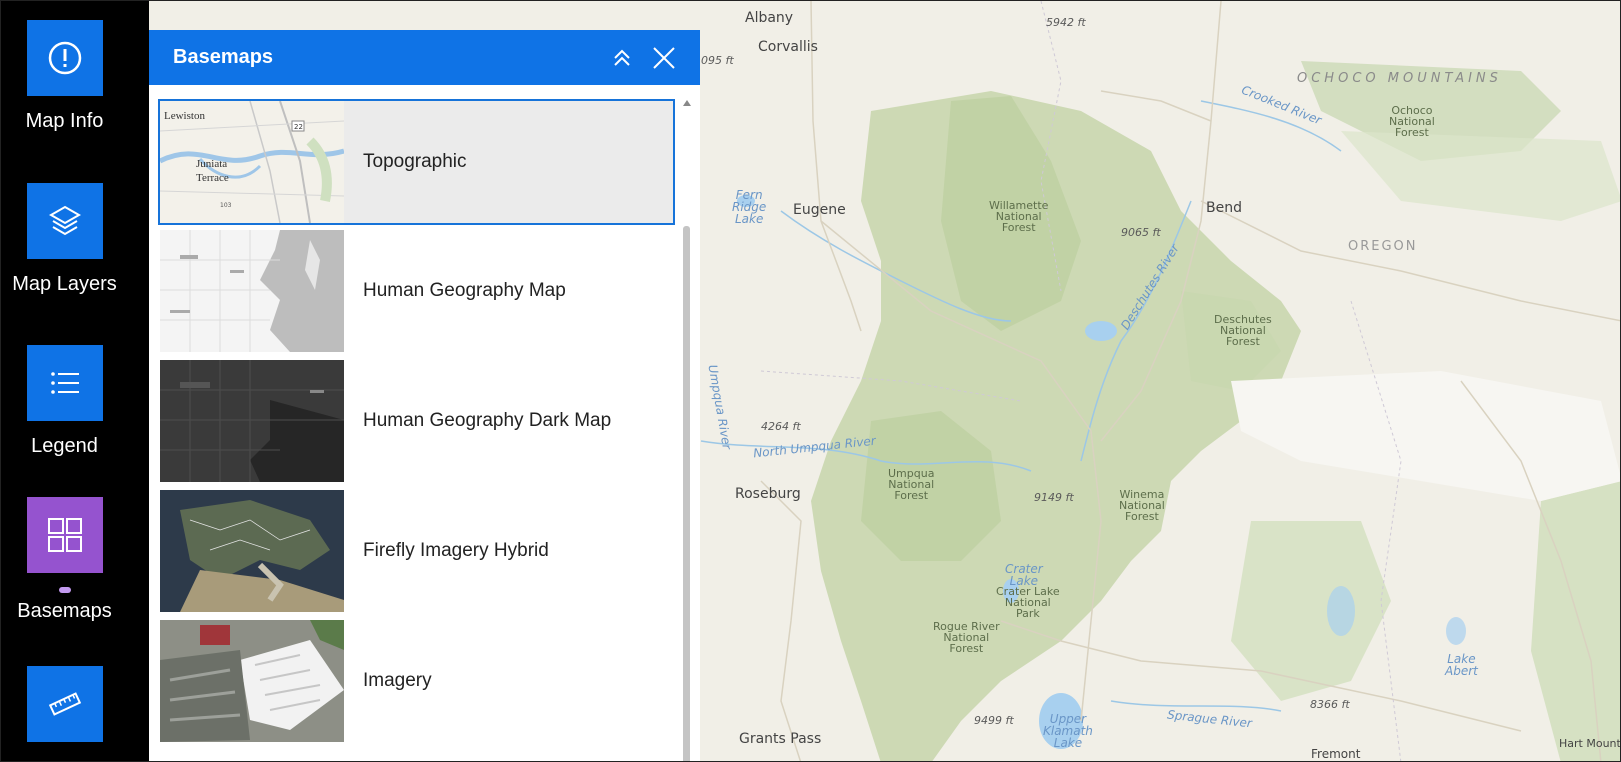  Describe the element at coordinates (1383, 246) in the screenshot. I see `map-state-label: OREGON` at that location.